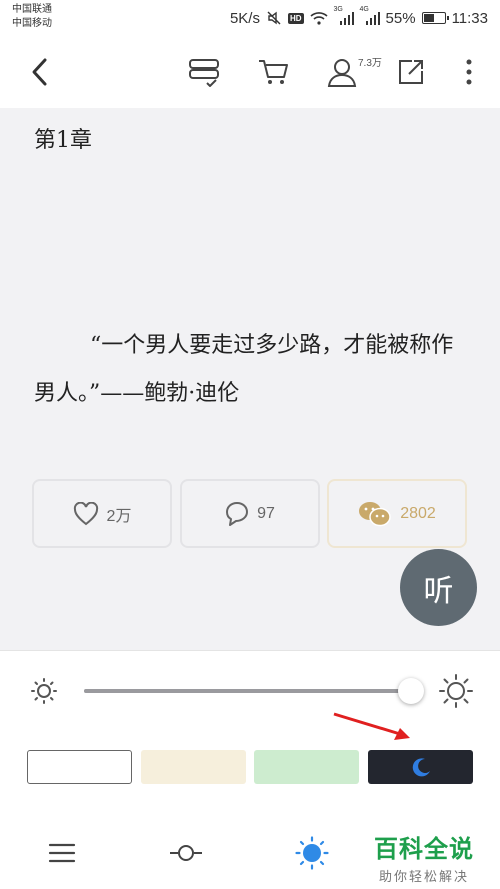 This screenshot has height=889, width=500. Describe the element at coordinates (418, 513) in the screenshot. I see `wechat-share-count: 2802` at that location.